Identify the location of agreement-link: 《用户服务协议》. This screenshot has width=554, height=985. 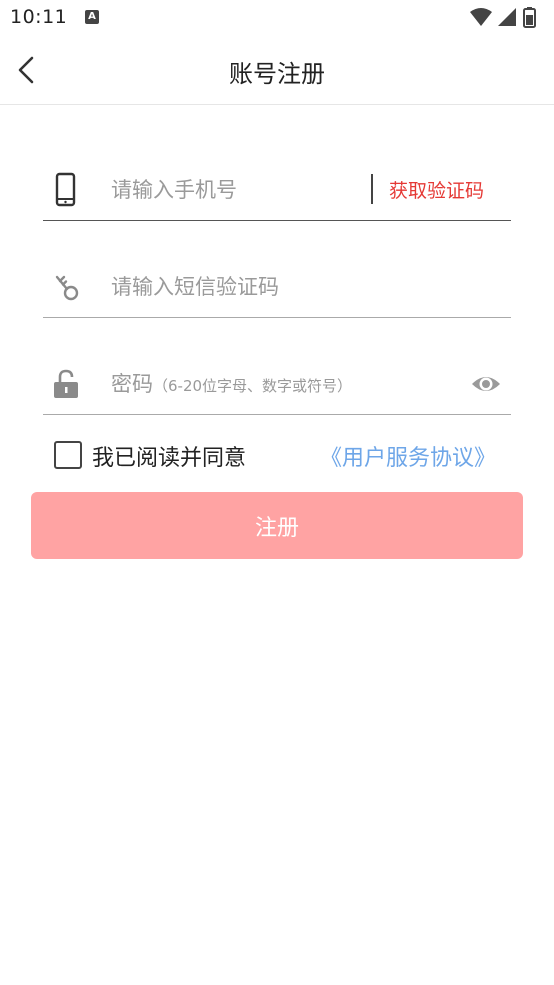
(408, 456).